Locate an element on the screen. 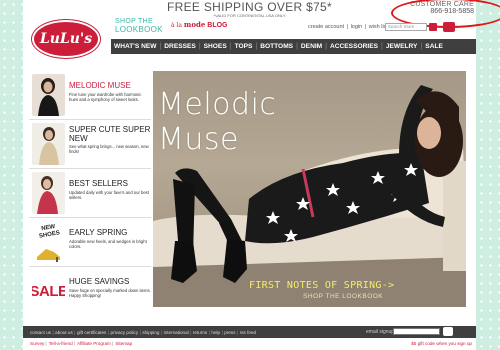  footer-help-link: help is located at coordinates (215, 332).